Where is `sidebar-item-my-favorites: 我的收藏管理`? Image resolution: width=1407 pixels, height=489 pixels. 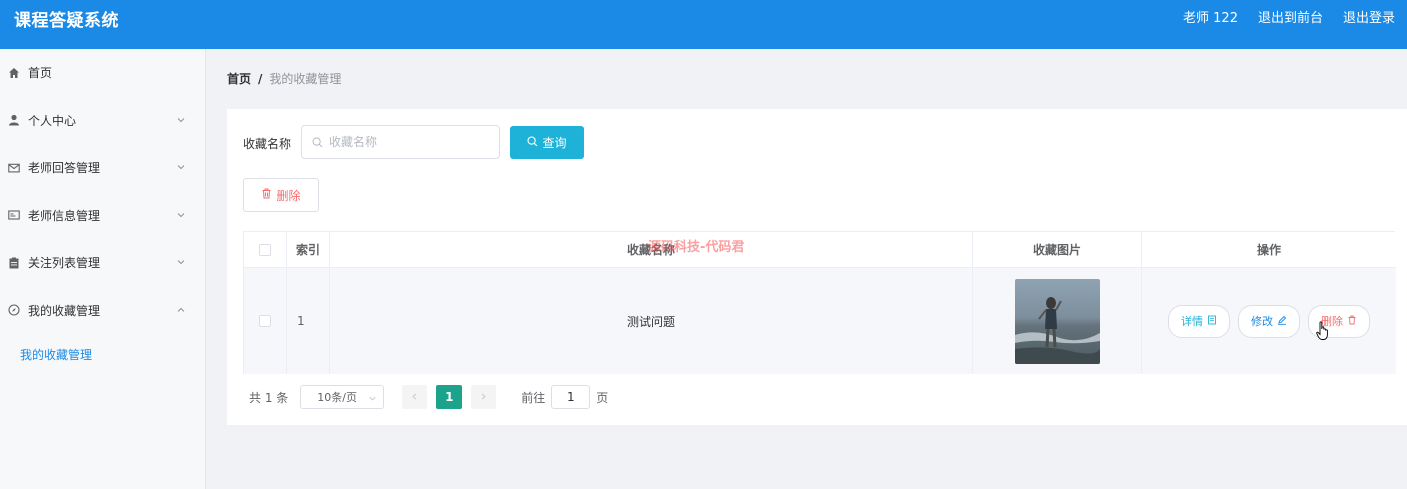
sidebar-item-my-favorites: 我的收藏管理 is located at coordinates (102, 311).